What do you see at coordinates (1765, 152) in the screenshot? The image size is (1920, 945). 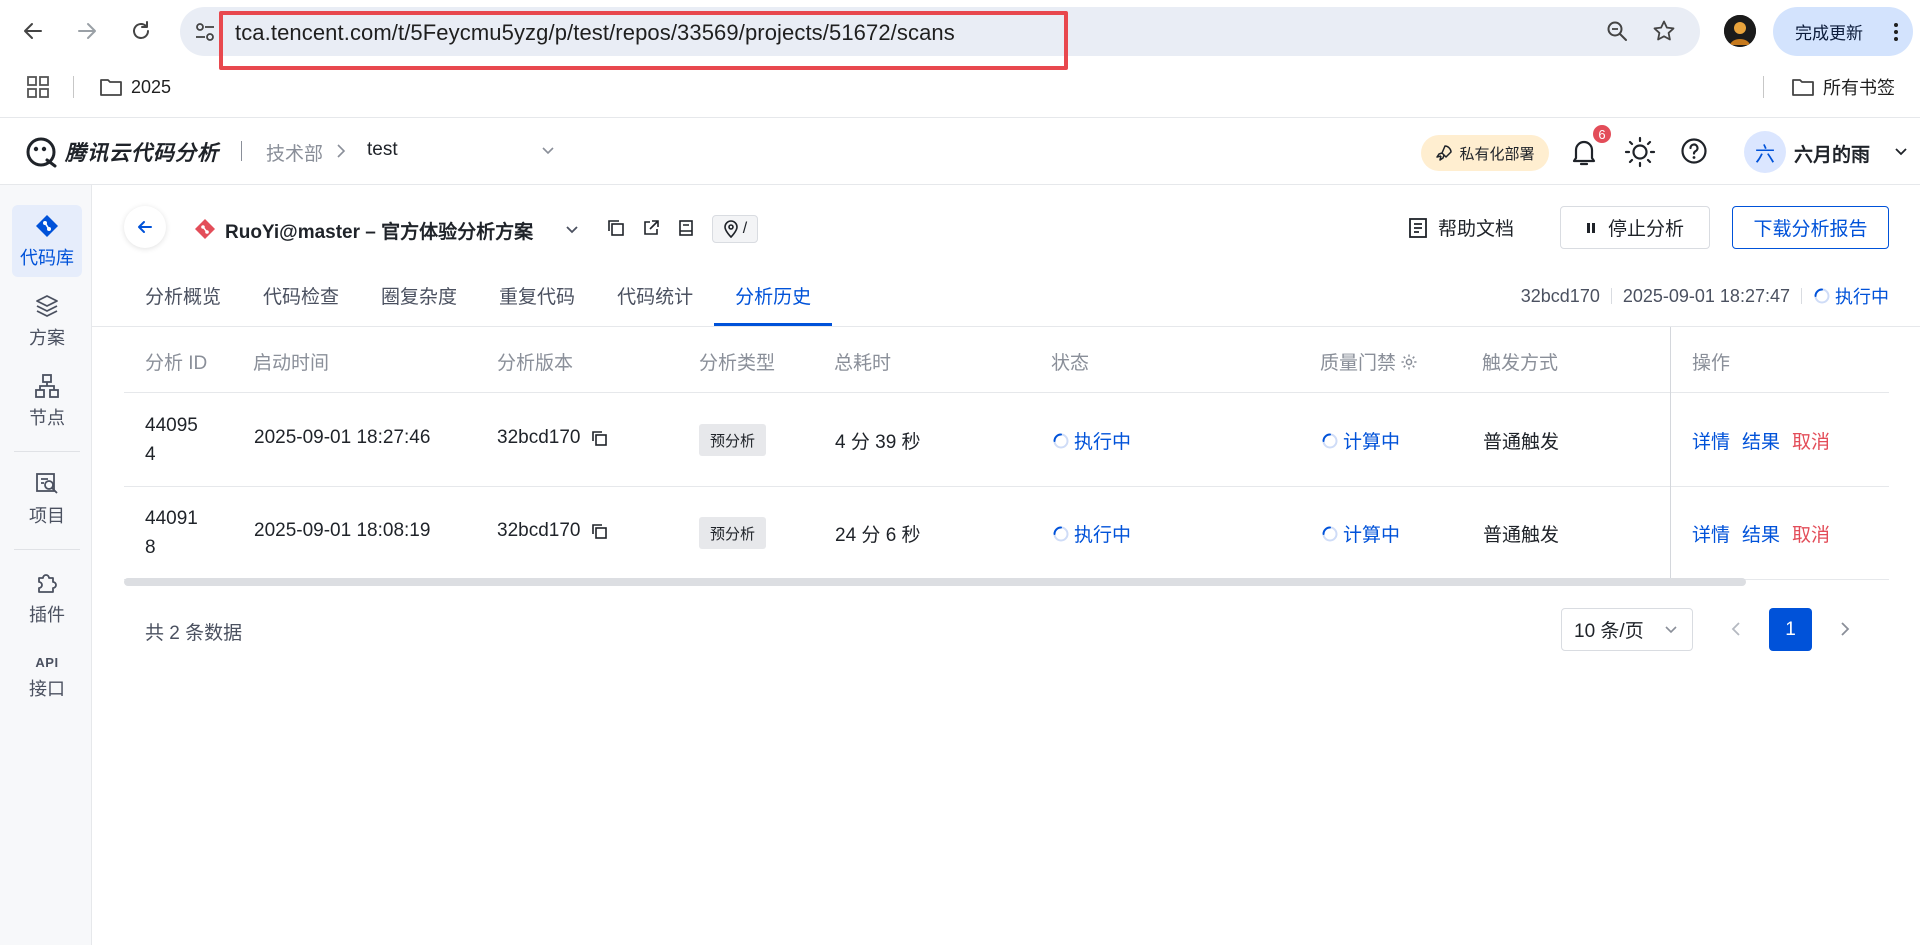 I see `user-avatar: 六` at bounding box center [1765, 152].